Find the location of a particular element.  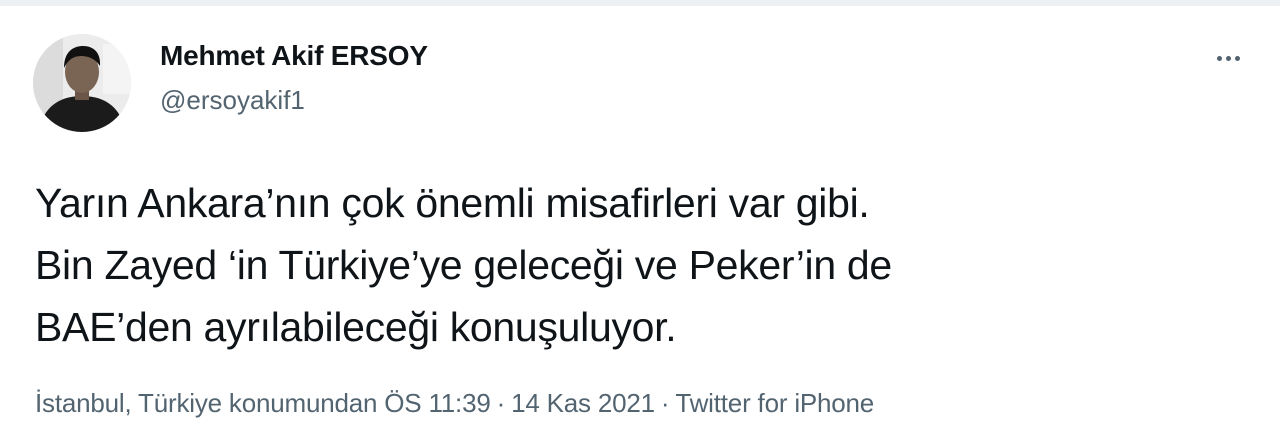

more-options-button is located at coordinates (1228, 58).